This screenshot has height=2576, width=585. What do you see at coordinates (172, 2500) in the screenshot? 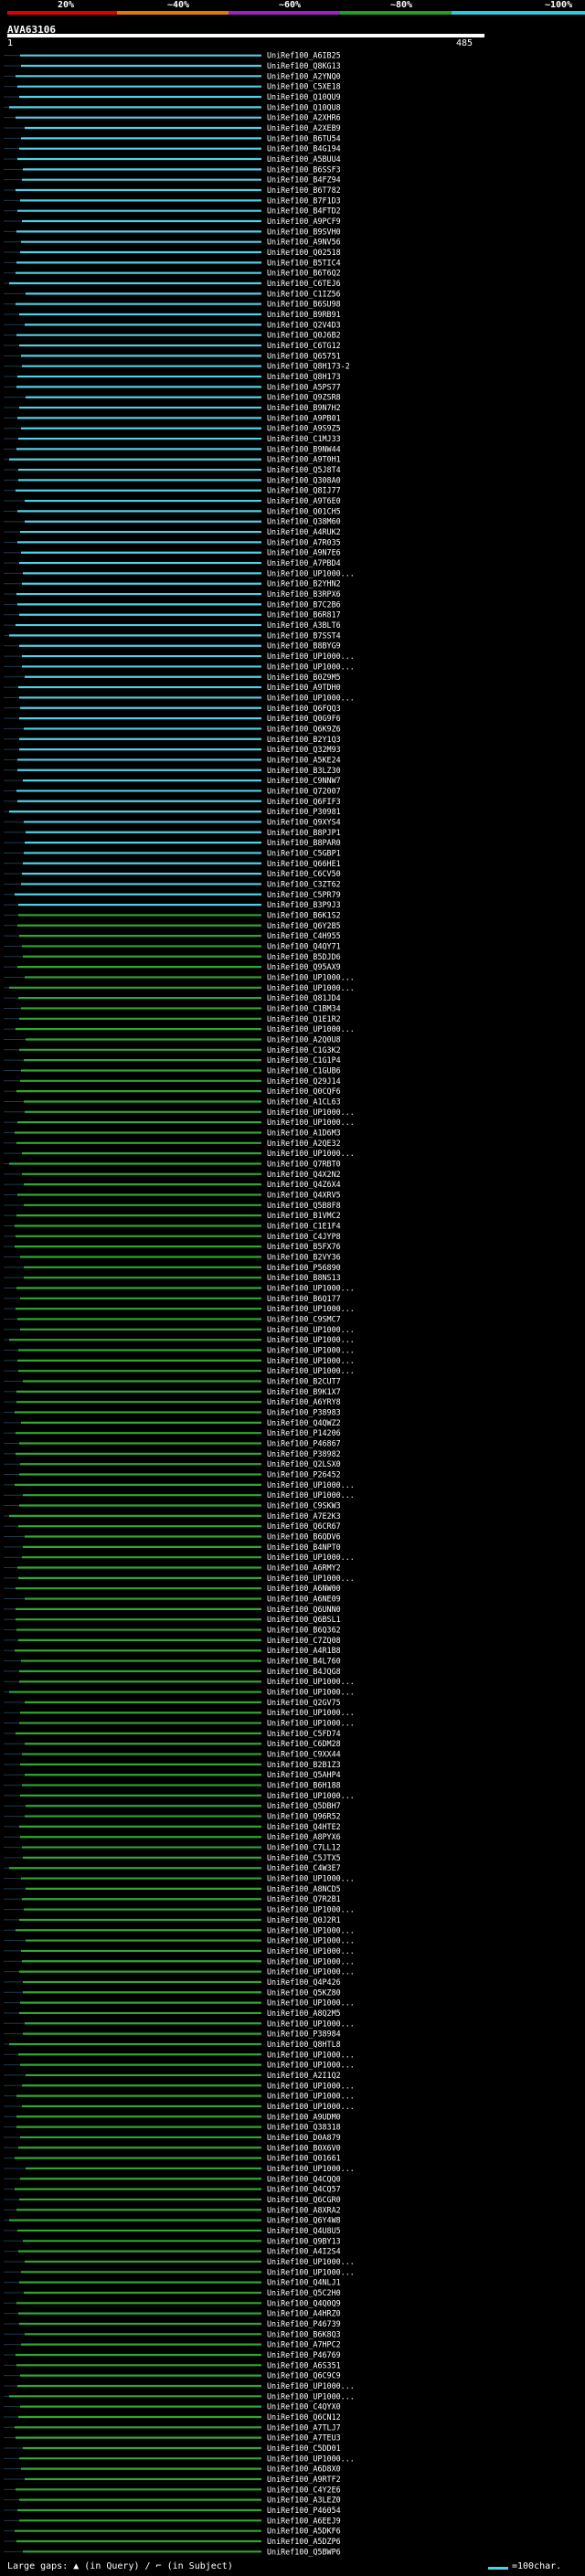
I see `hit-row: UniRef100_A3LEZ0` at bounding box center [172, 2500].